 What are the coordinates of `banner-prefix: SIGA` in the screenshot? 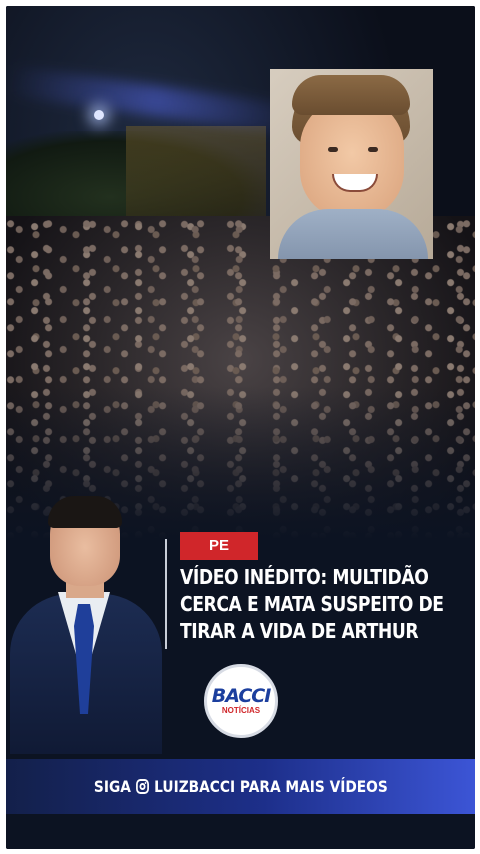 It's located at (112, 786).